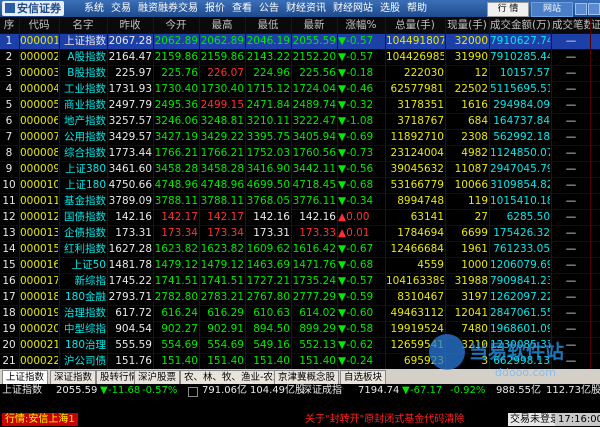  Describe the element at coordinates (508, 9) in the screenshot. I see `tab-quotes: 行 情` at that location.